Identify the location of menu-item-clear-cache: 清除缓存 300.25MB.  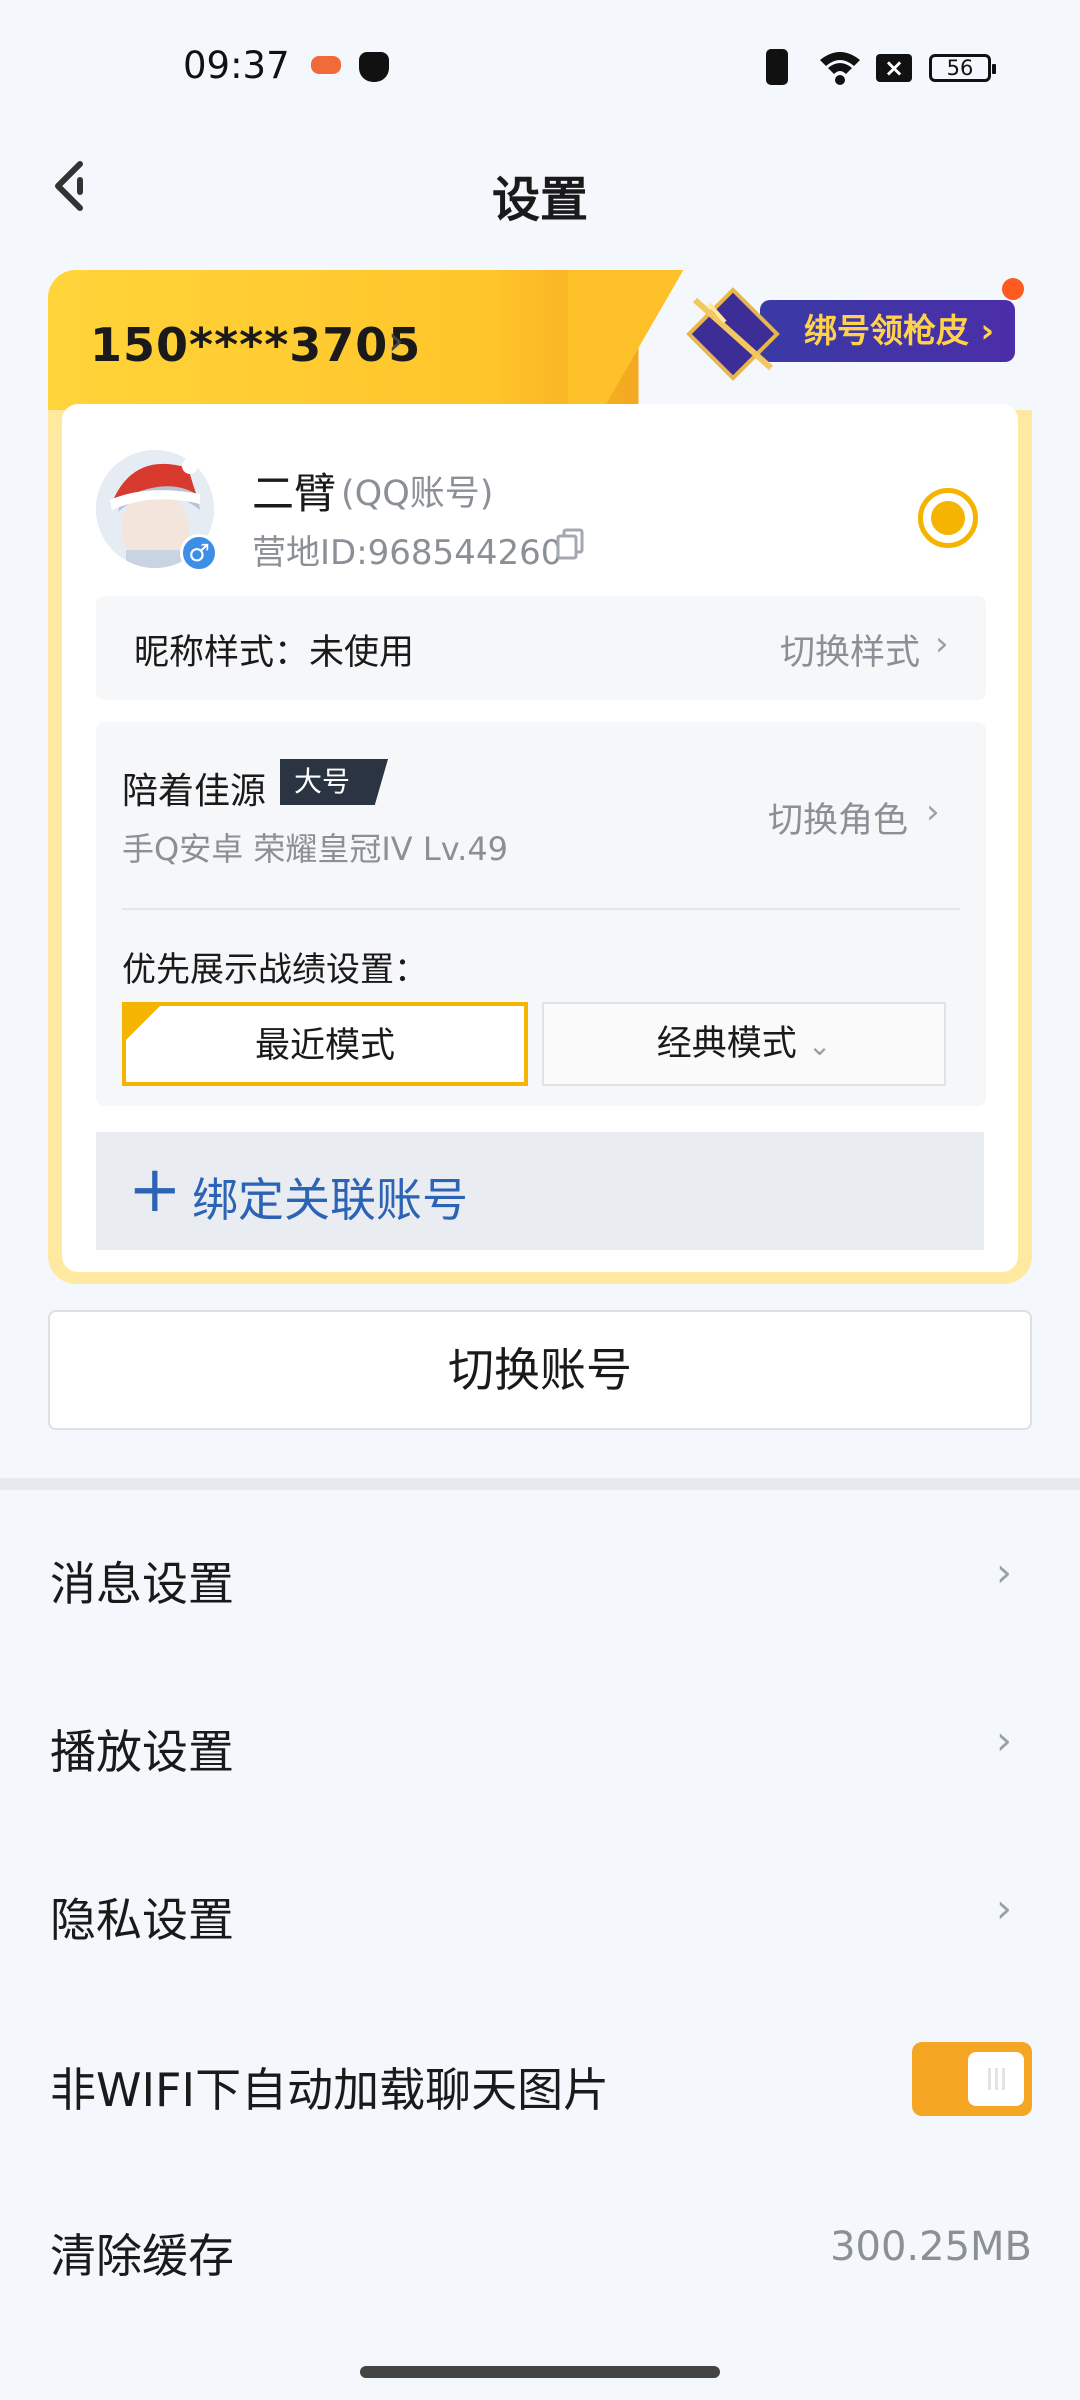
(540, 2250).